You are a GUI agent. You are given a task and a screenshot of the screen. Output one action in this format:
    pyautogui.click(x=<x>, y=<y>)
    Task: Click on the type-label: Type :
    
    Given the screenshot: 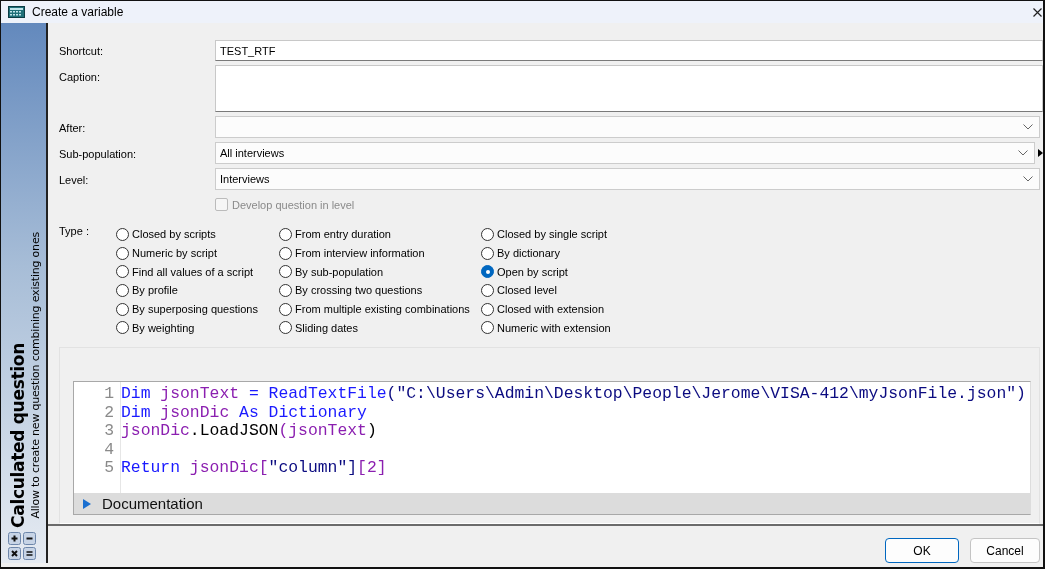 What is the action you would take?
    pyautogui.click(x=74, y=230)
    